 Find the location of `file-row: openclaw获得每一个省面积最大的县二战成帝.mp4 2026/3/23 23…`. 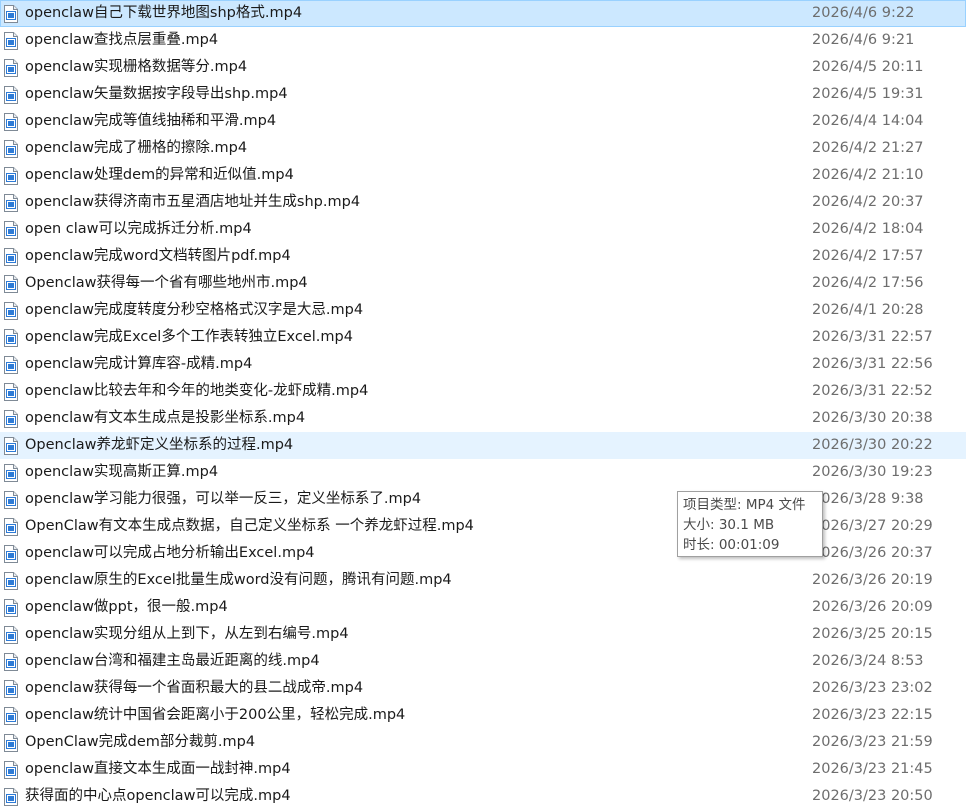

file-row: openclaw获得每一个省面积最大的县二战成帝.mp4 2026/3/23 23… is located at coordinates (483, 688).